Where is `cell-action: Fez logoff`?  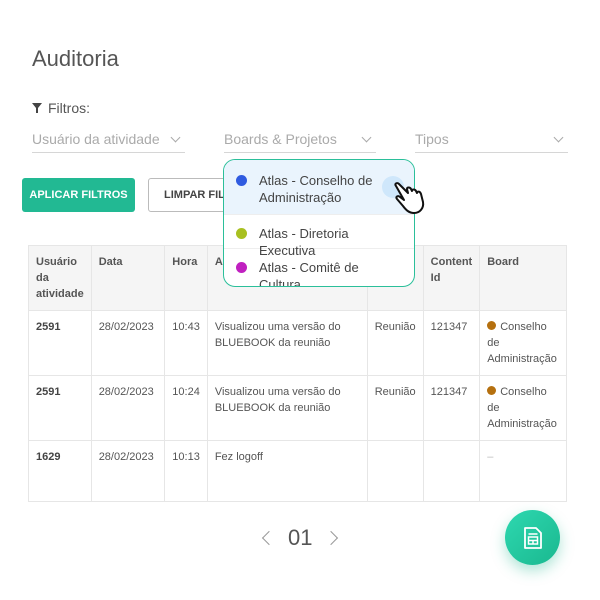
cell-action: Fez logoff is located at coordinates (287, 471).